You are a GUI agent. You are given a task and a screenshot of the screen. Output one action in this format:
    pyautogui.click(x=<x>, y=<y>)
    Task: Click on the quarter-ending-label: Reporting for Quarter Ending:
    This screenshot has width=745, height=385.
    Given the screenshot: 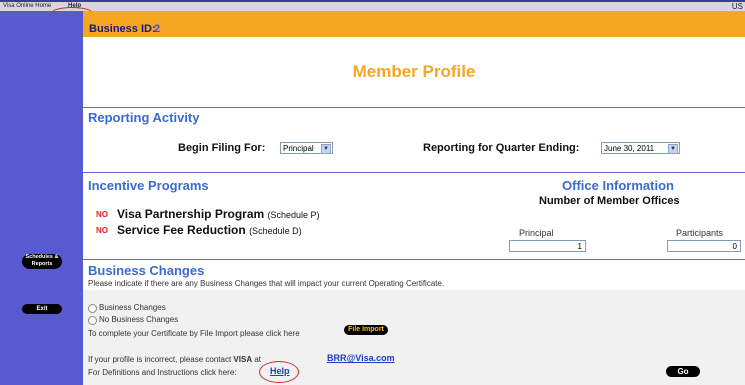 What is the action you would take?
    pyautogui.click(x=501, y=148)
    